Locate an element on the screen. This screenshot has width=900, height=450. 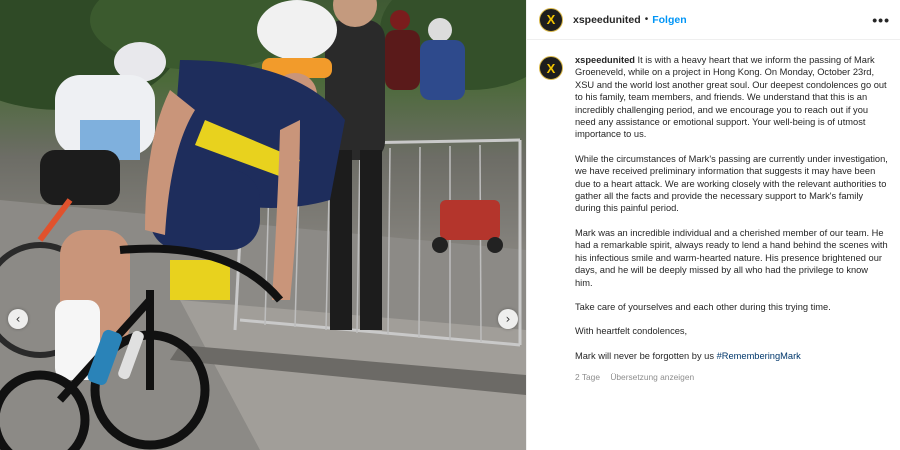
chevron-right-icon: › is located at coordinates (508, 319).